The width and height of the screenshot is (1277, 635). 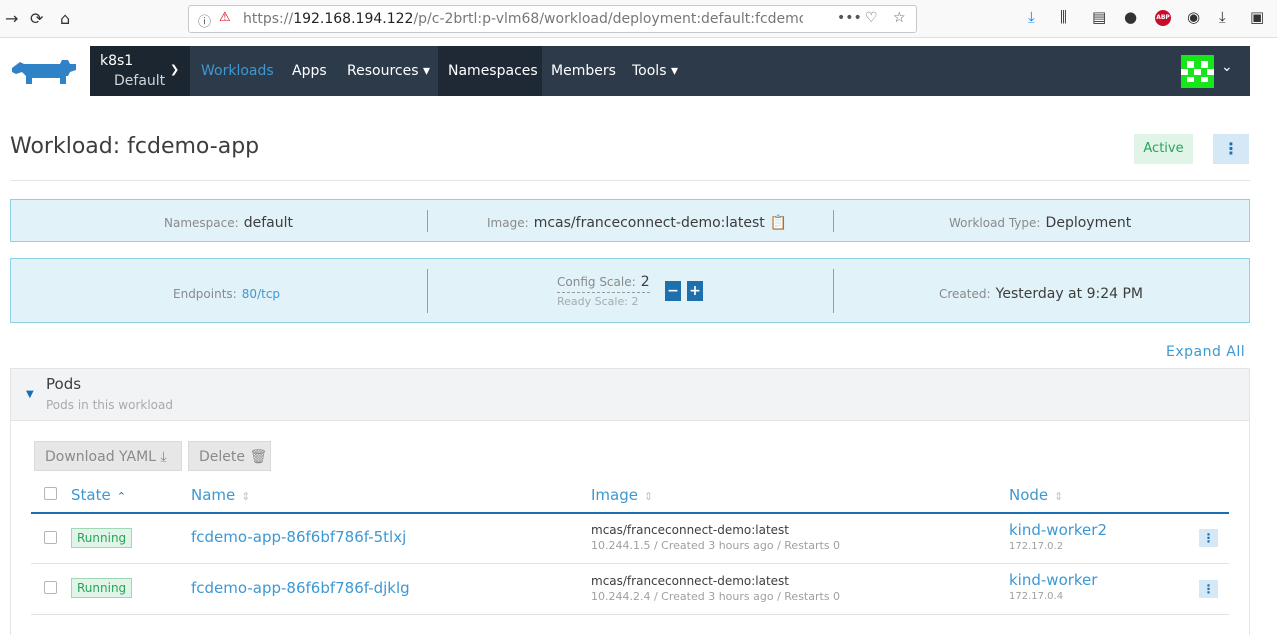 What do you see at coordinates (622, 495) in the screenshot?
I see `column-header-image: Image ⇕` at bounding box center [622, 495].